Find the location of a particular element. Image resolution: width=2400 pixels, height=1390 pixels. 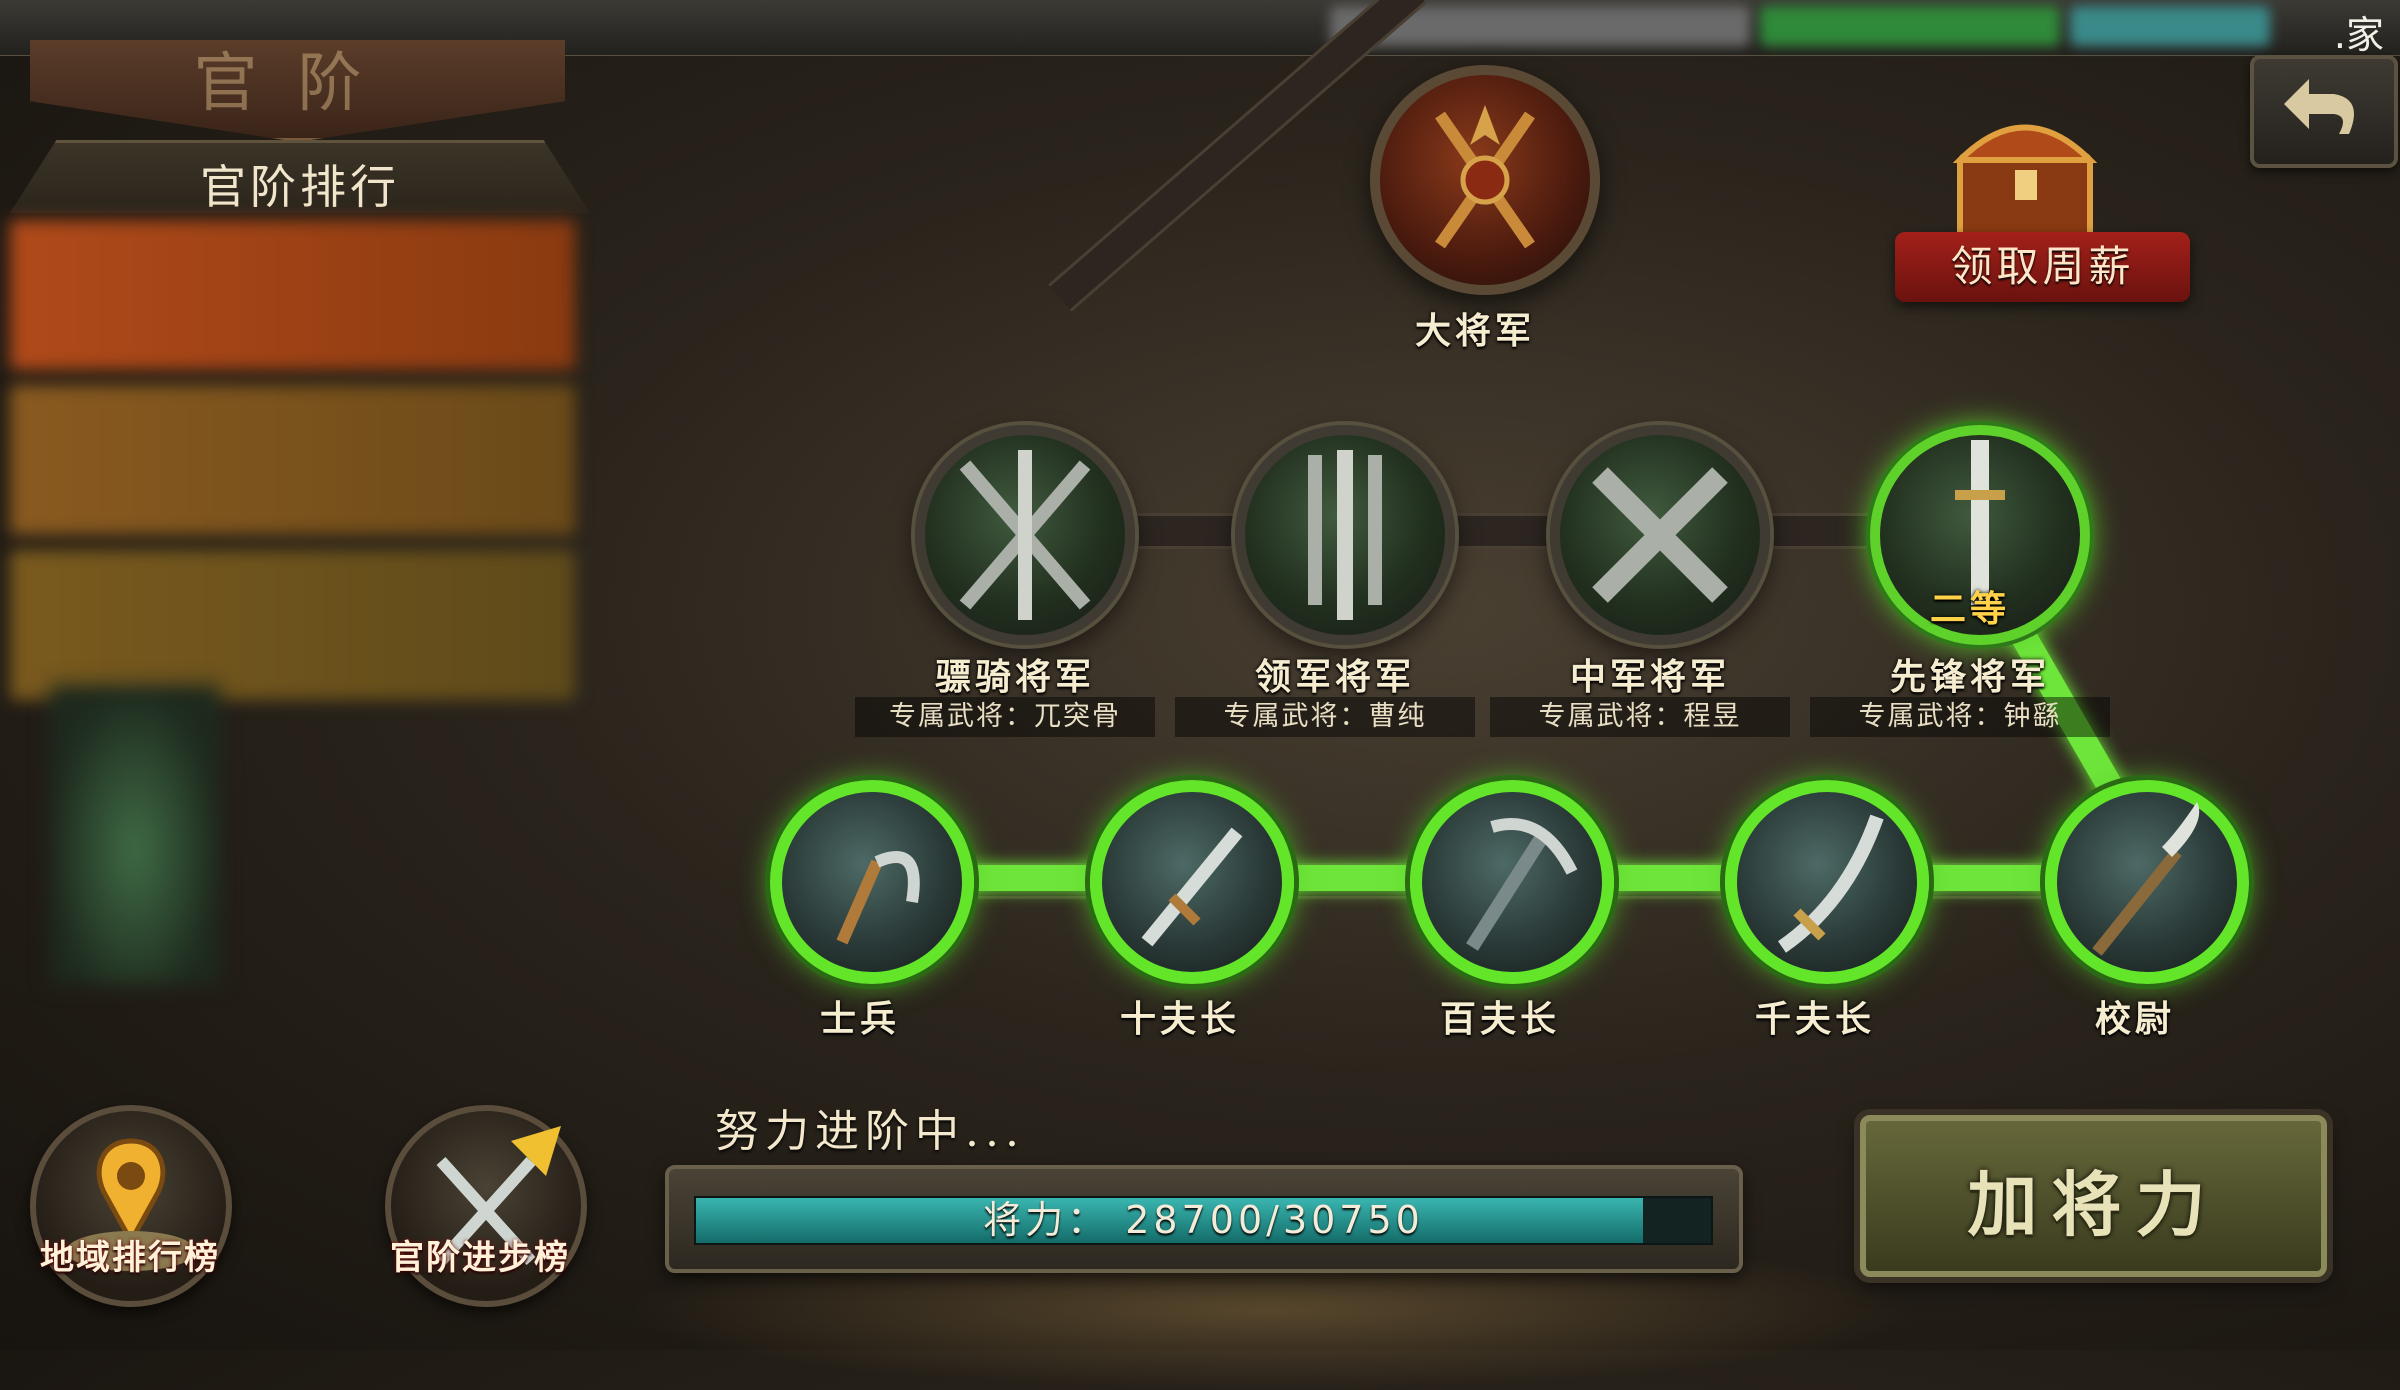

rank-node-thousand-leader is located at coordinates (1827, 882).